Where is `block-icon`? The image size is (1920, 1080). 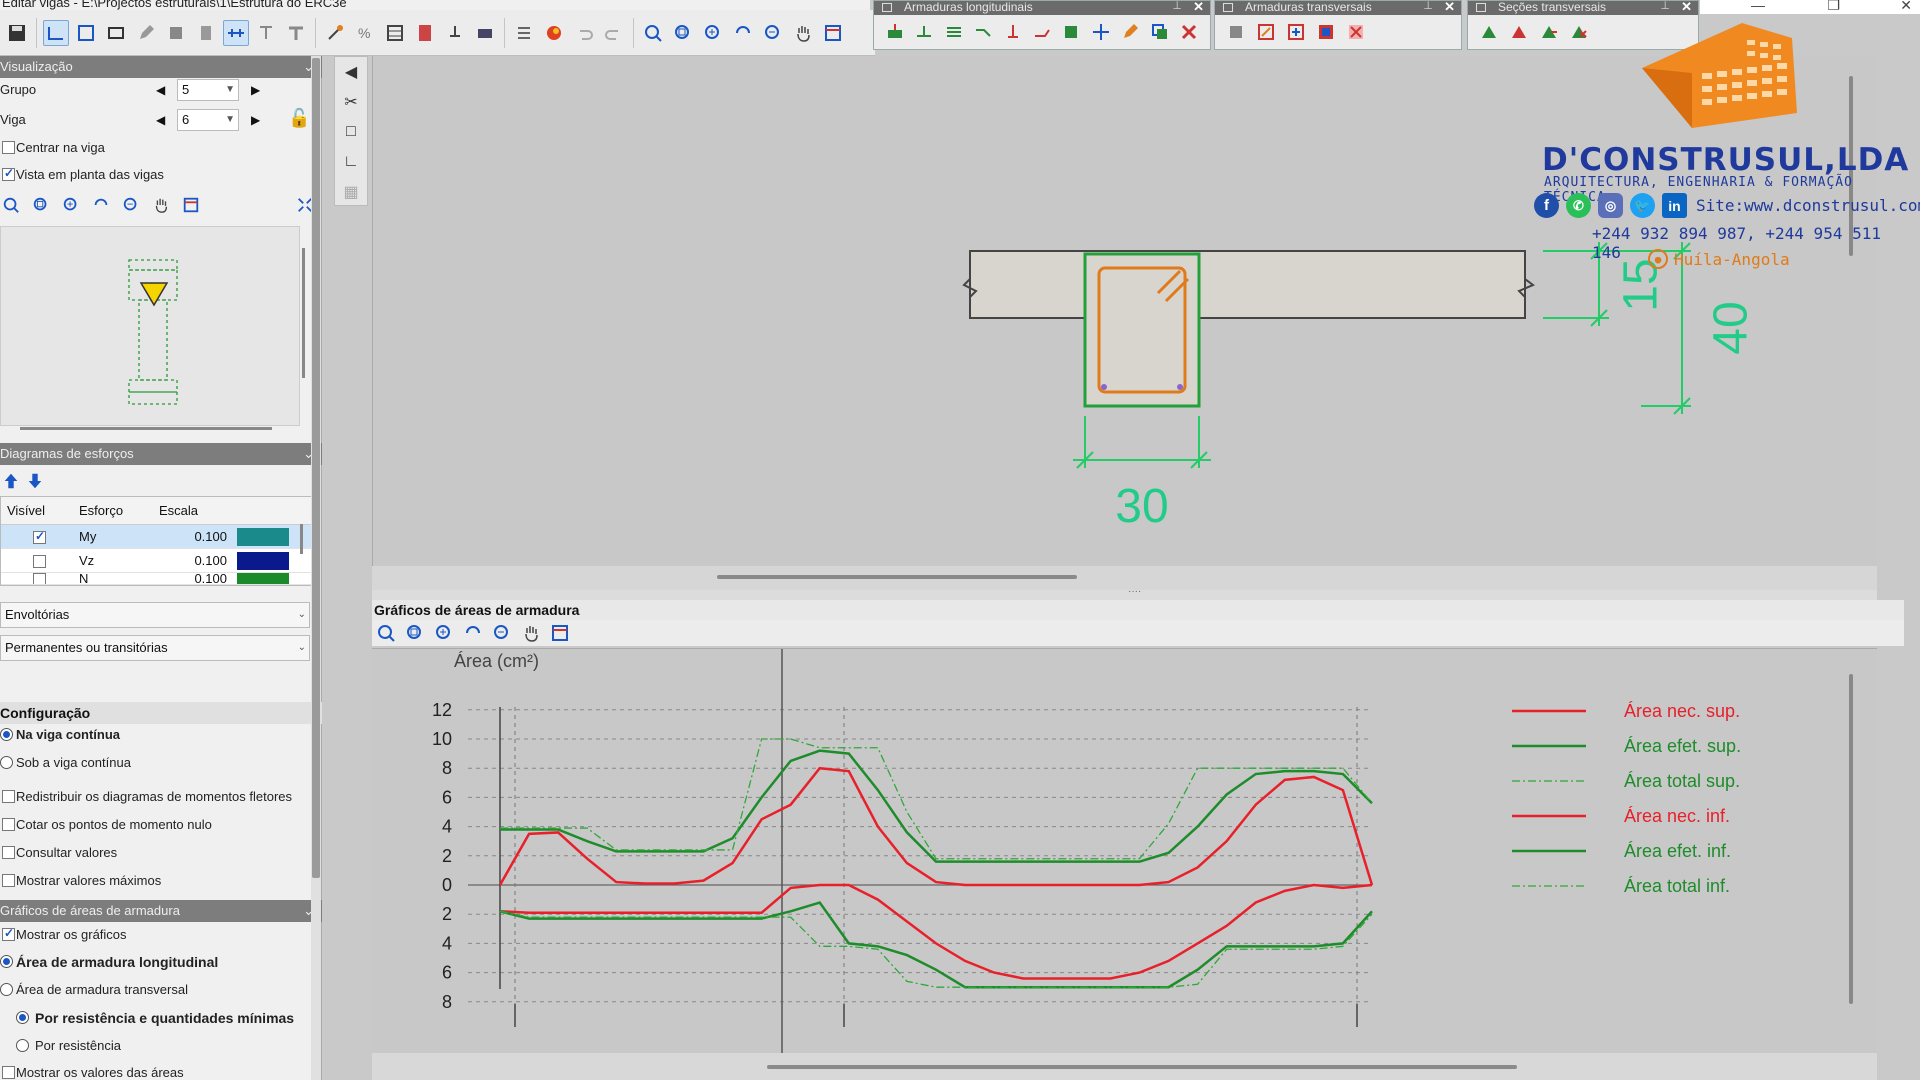
block-icon is located at coordinates (176, 33).